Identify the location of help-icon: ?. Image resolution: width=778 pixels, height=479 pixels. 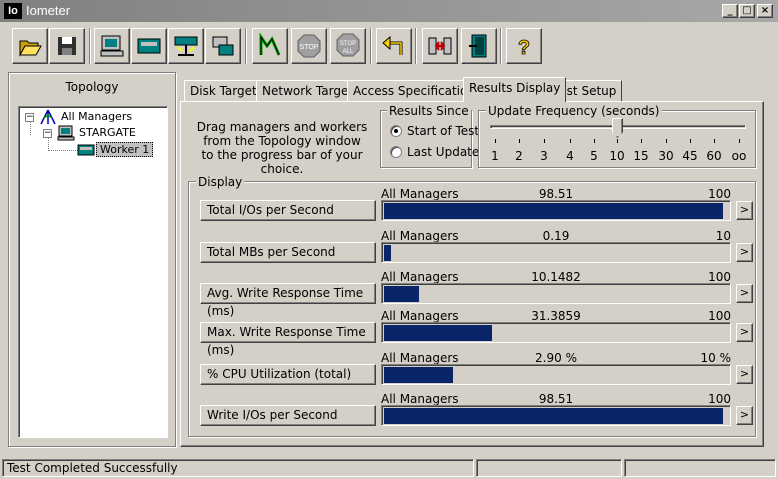
(523, 48).